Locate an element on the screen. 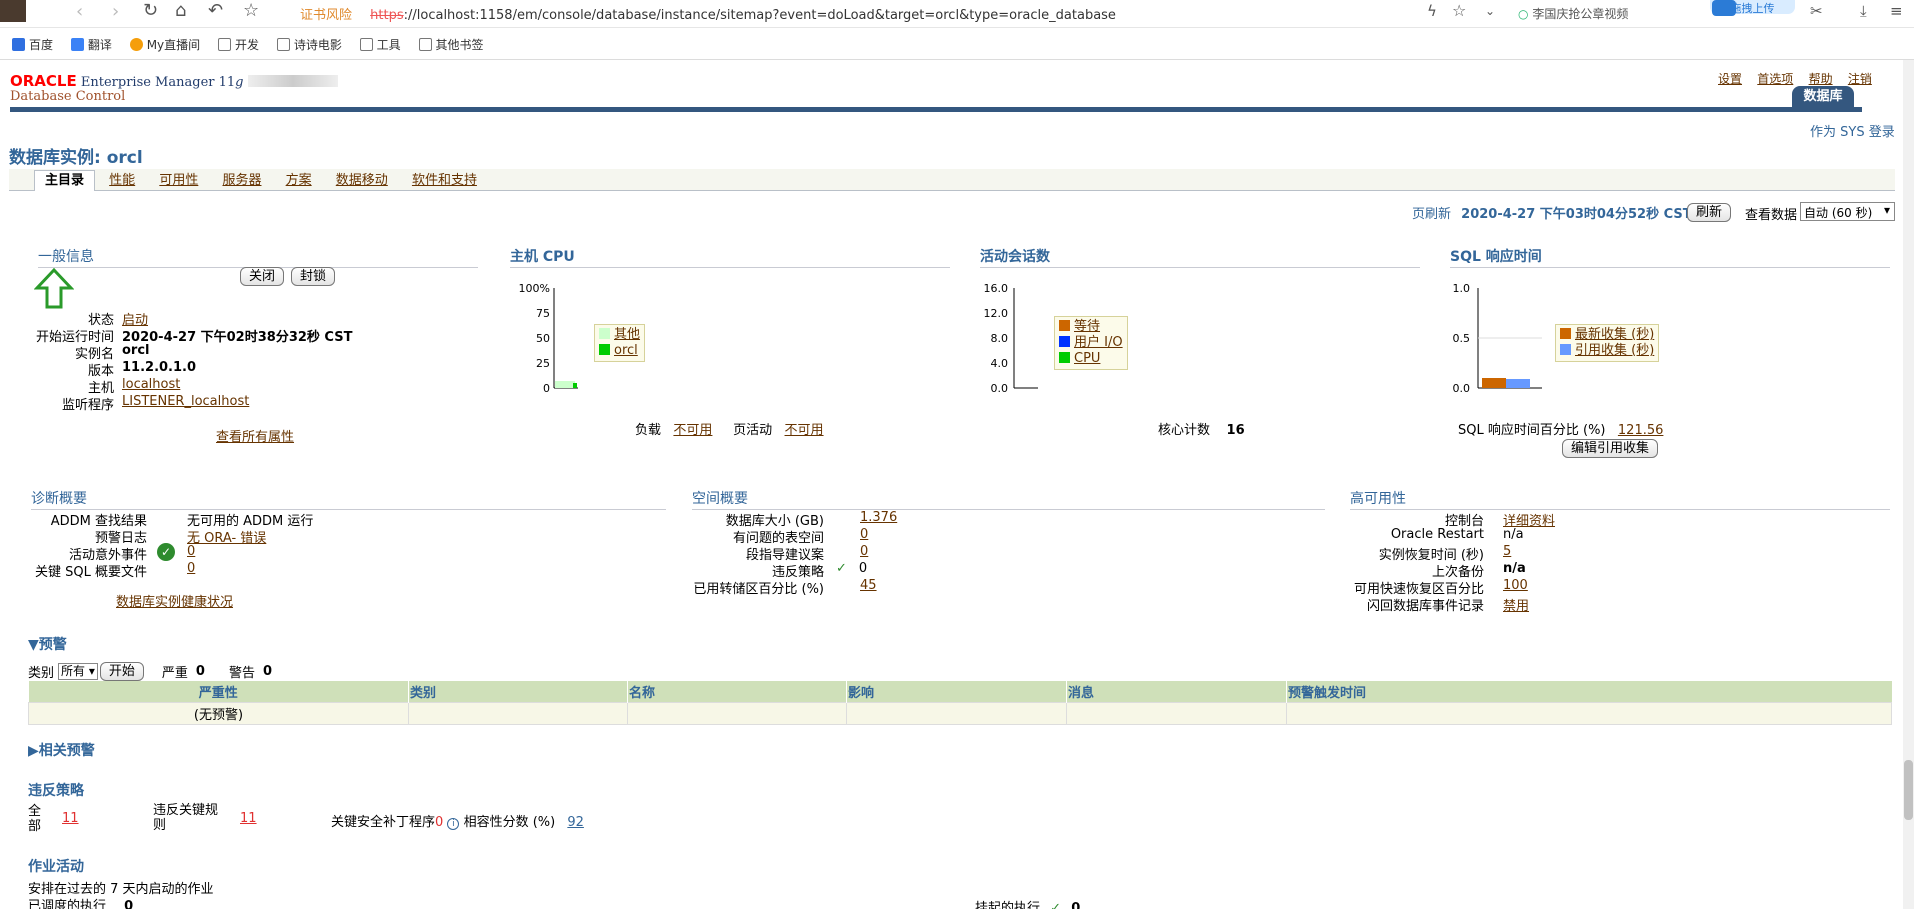  cpu-section-title: 主机 CPU is located at coordinates (730, 257).